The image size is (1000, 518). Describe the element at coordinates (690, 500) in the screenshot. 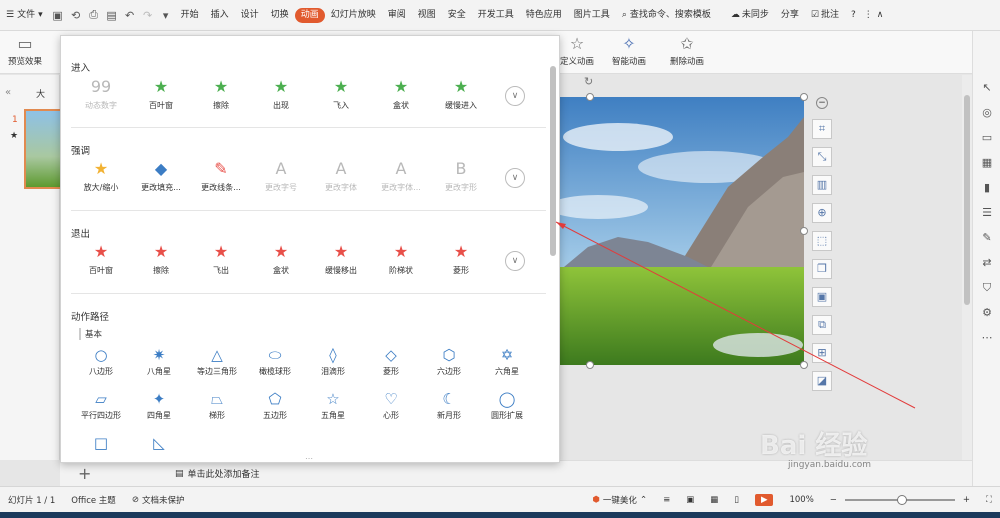

I see `normal-view-icon: ▣` at that location.